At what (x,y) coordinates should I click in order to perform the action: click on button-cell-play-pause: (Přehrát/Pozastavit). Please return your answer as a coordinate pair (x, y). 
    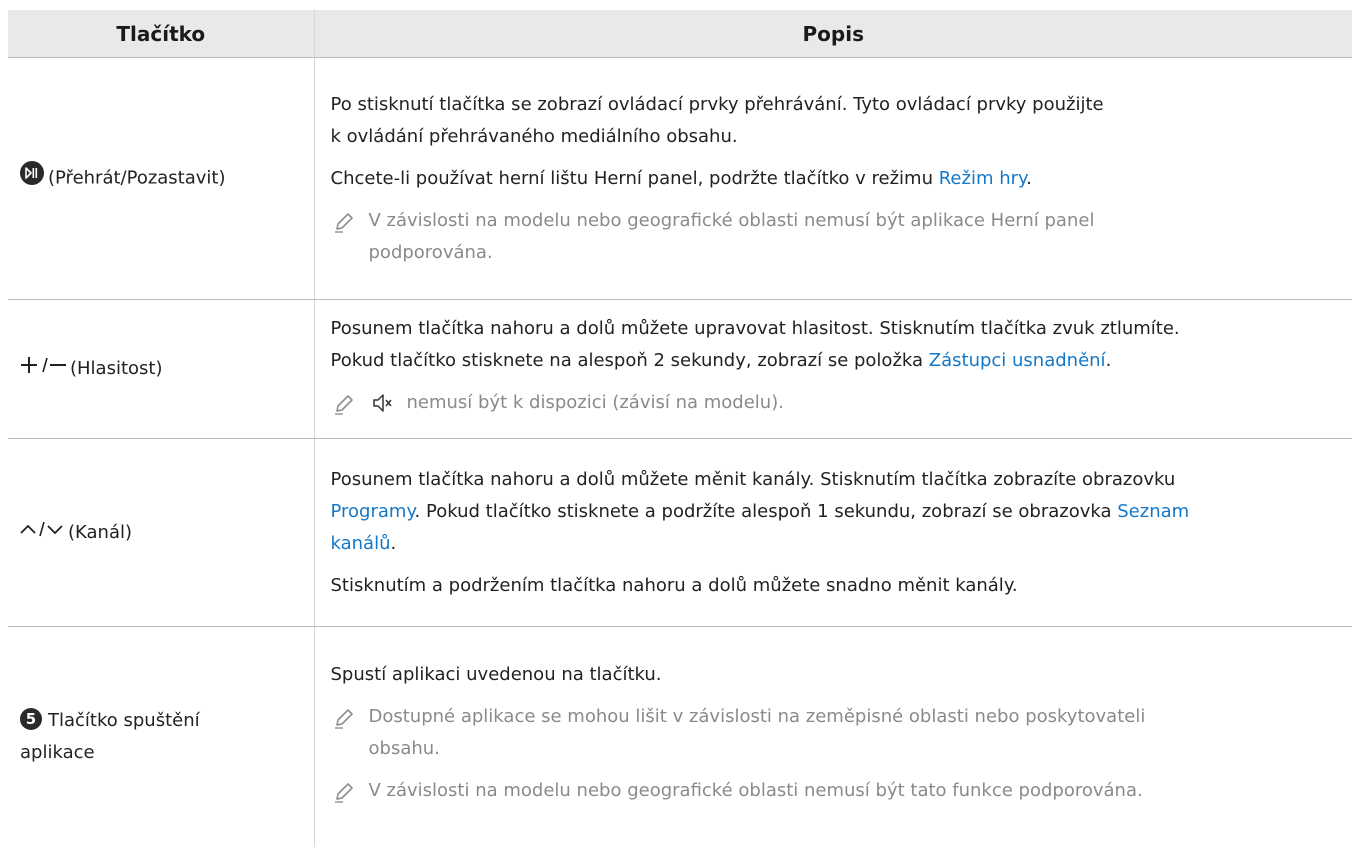
    Looking at the image, I should click on (161, 178).